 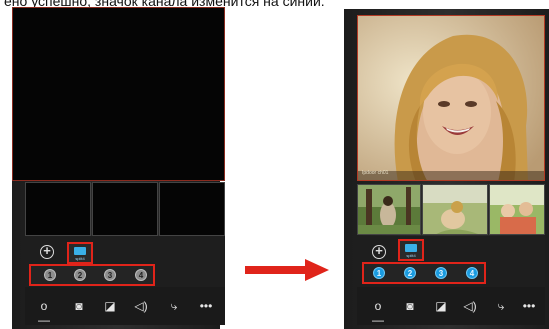 I want to click on channel-2-button: 2, so click(x=80, y=275).